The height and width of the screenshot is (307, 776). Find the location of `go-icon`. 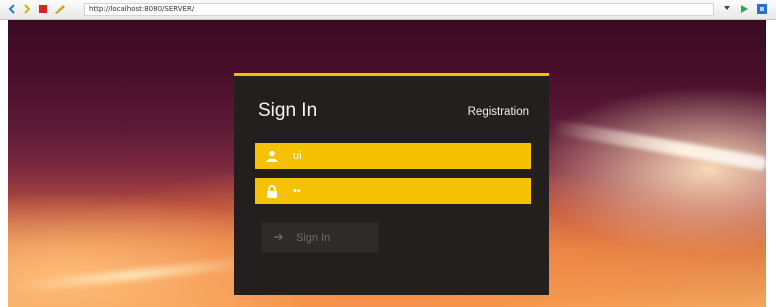

go-icon is located at coordinates (744, 9).